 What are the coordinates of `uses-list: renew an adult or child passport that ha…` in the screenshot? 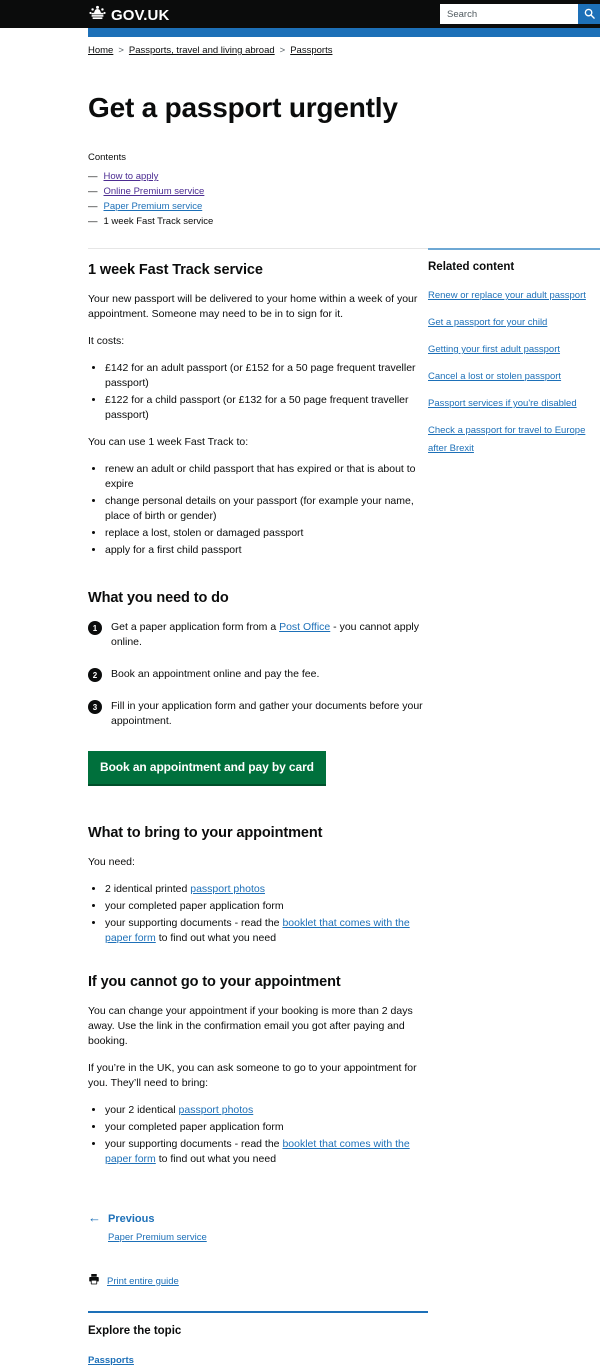 It's located at (258, 510).